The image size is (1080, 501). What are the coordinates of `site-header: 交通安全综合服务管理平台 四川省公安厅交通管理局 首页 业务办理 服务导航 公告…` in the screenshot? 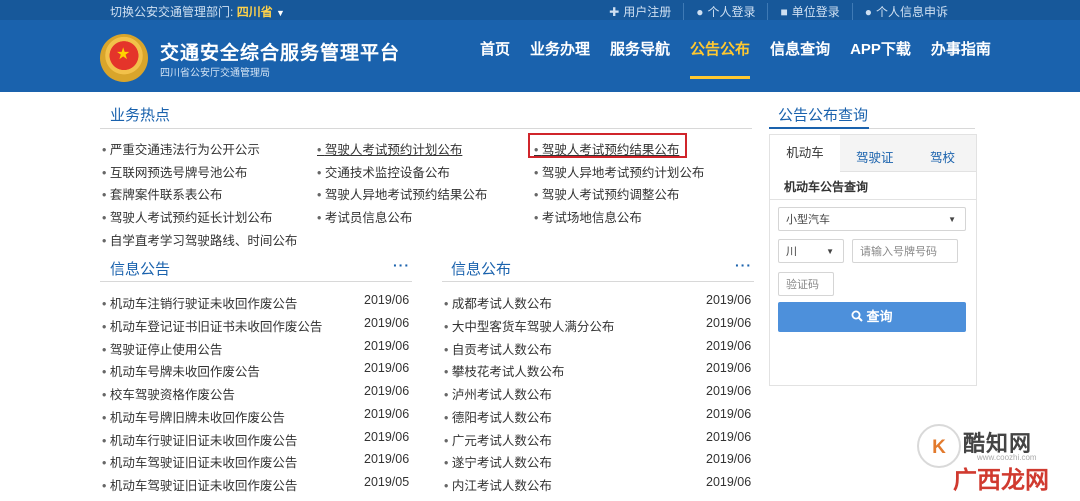 It's located at (540, 56).